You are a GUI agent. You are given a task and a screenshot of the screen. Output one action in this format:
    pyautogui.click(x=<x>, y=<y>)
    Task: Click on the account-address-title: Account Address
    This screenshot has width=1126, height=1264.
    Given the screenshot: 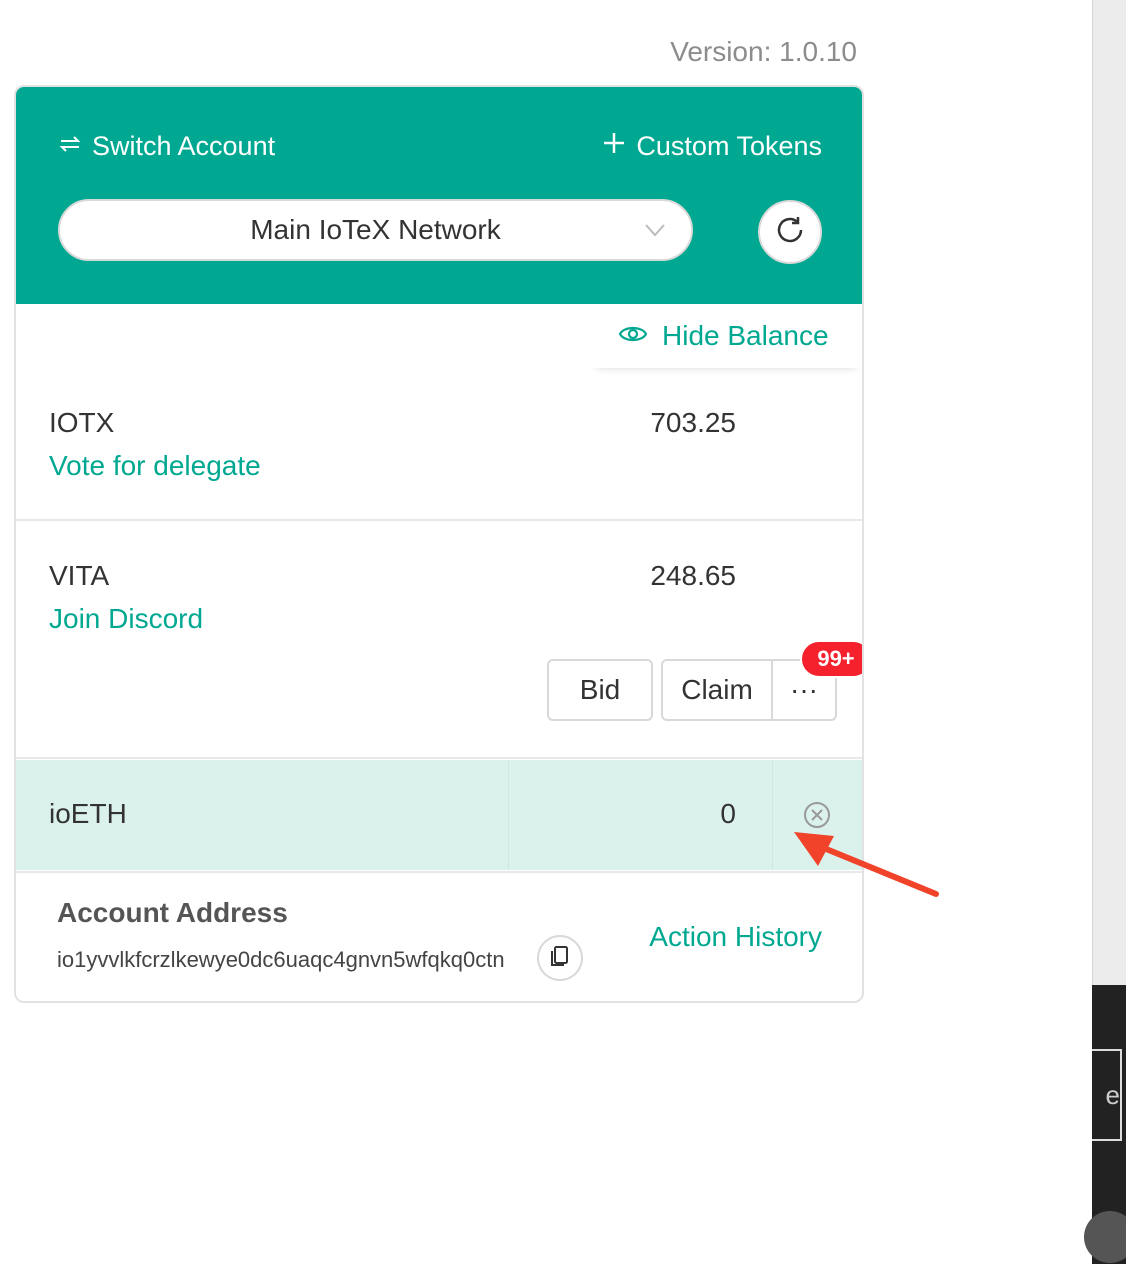 What is the action you would take?
    pyautogui.click(x=172, y=912)
    